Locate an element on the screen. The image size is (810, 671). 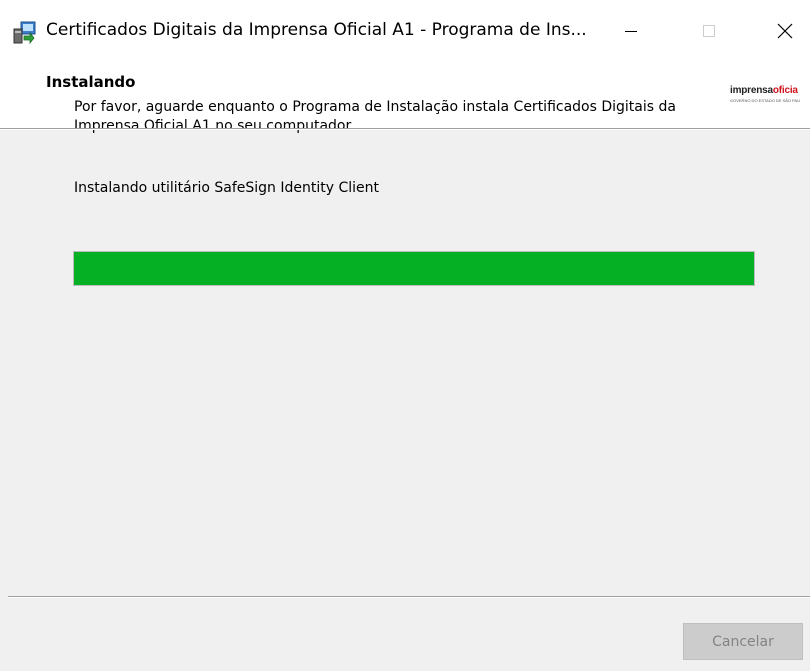
step-heading: Instalando is located at coordinates (91, 82).